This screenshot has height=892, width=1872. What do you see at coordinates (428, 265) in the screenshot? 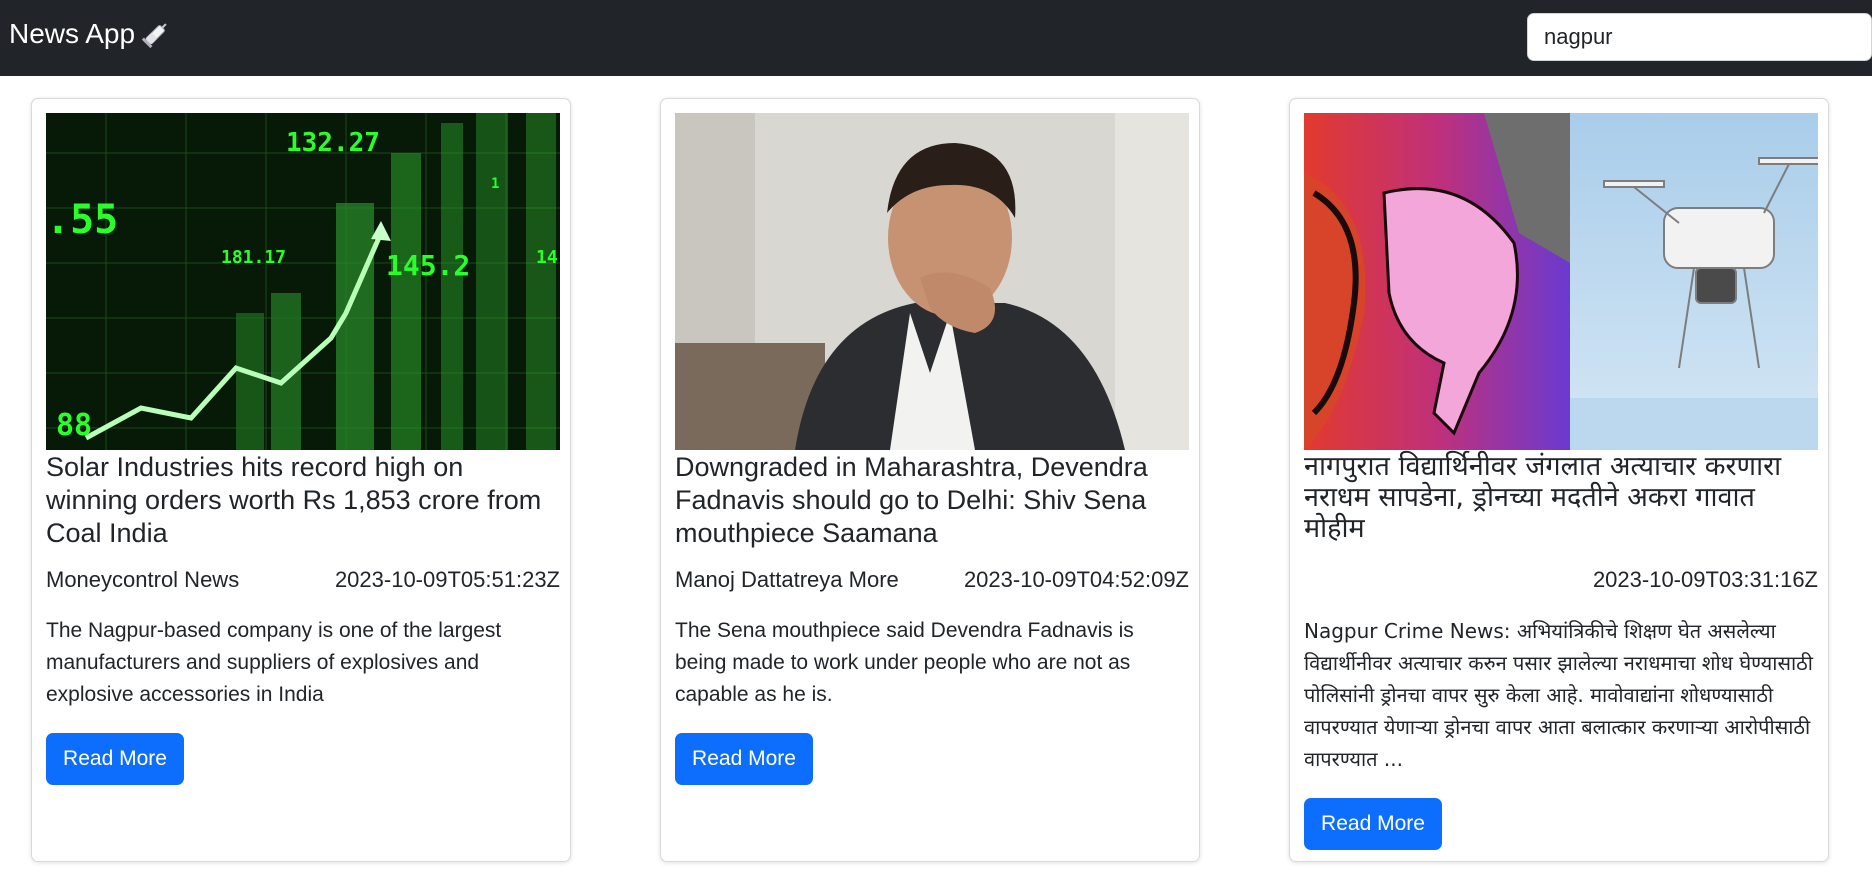
I see `svg-text: 145.2` at bounding box center [428, 265].